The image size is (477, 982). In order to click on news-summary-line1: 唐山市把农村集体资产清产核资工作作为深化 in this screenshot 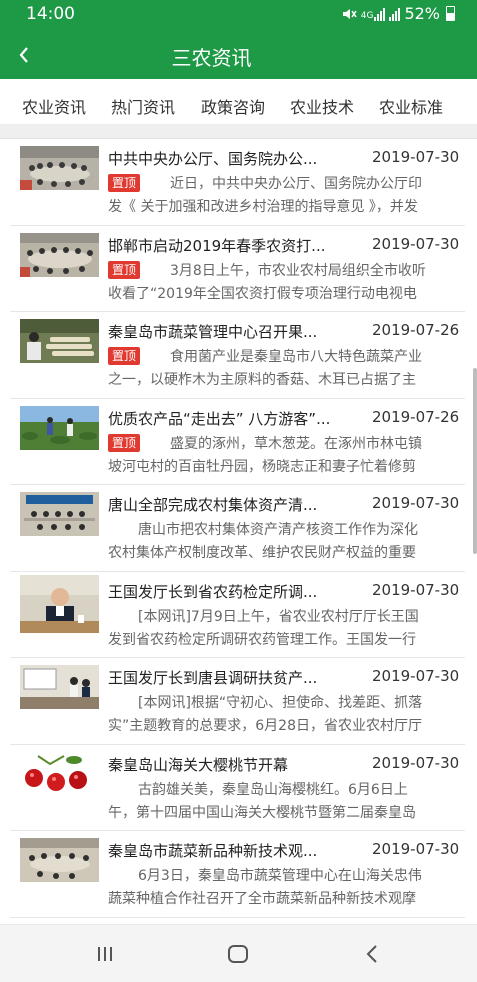, I will do `click(278, 530)`.